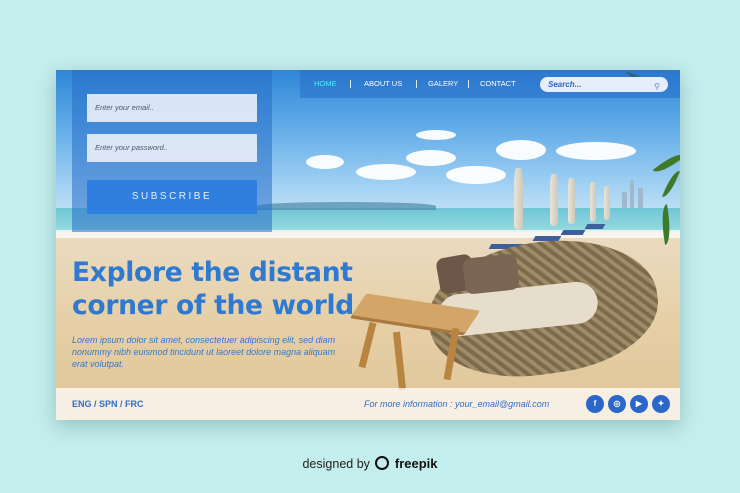 The width and height of the screenshot is (740, 493). What do you see at coordinates (172, 197) in the screenshot?
I see `subscribe-button: SUBSCRIBE` at bounding box center [172, 197].